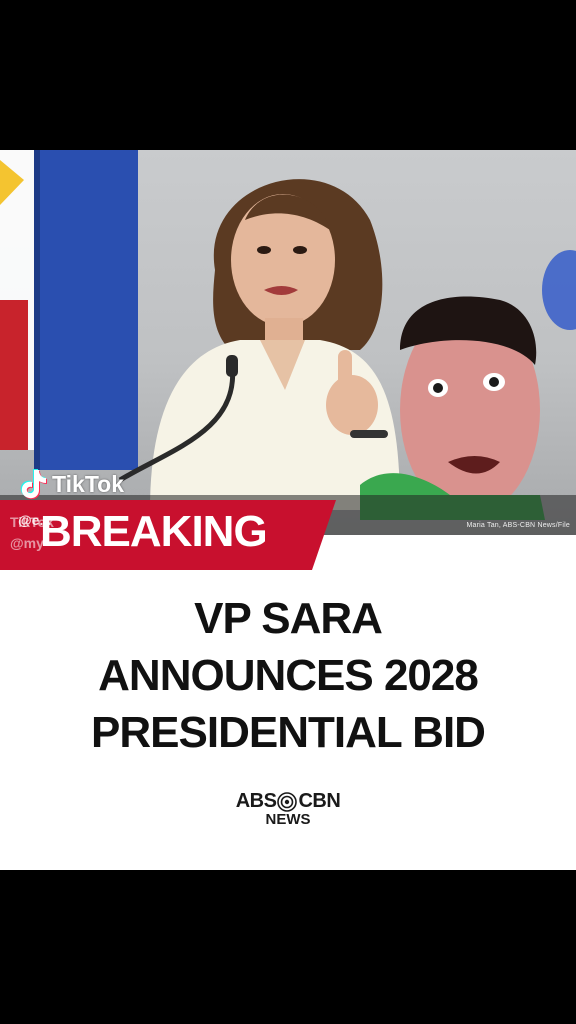  What do you see at coordinates (27, 543) in the screenshot?
I see `tiktok-ghost-user: @my` at bounding box center [27, 543].